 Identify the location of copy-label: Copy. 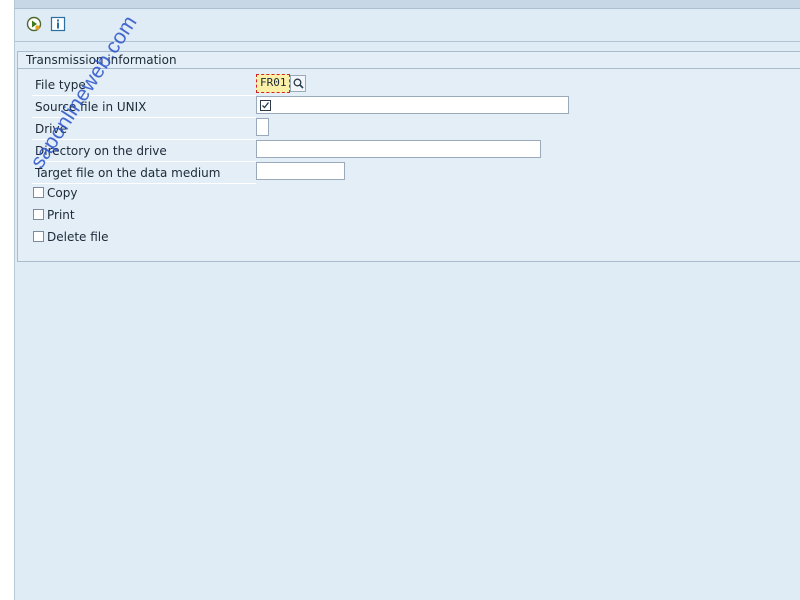
(62, 193).